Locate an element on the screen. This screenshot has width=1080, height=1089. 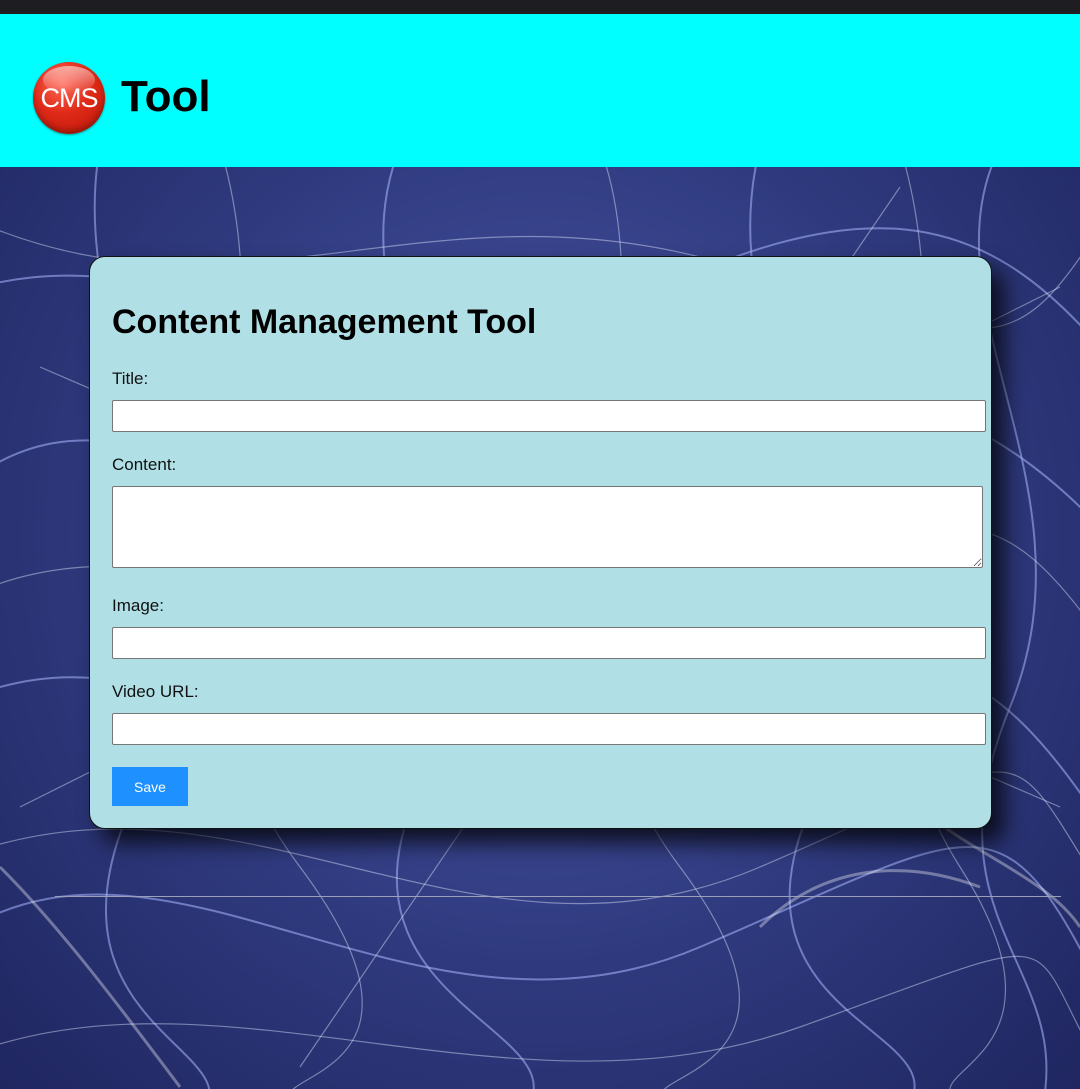
site-header: CMS Tool is located at coordinates (540, 90).